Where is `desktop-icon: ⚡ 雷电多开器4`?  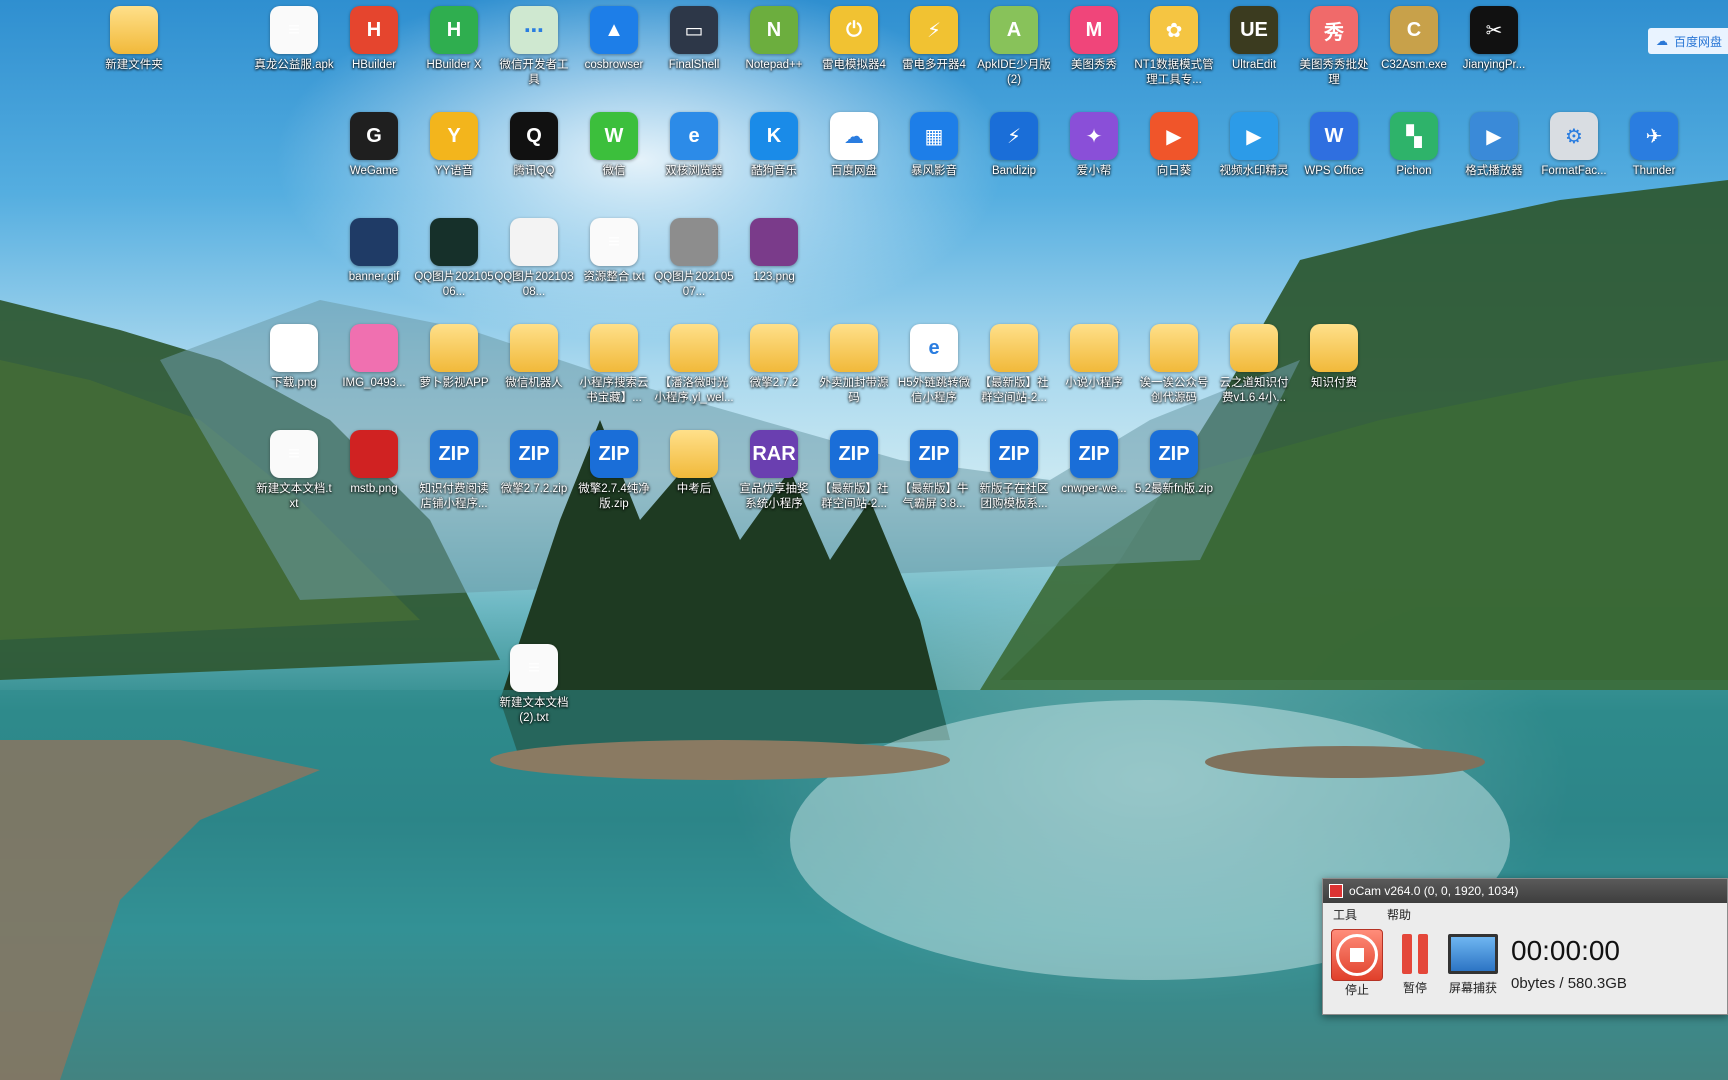
desktop-icon: ⚡ 雷电多开器4 is located at coordinates (934, 39).